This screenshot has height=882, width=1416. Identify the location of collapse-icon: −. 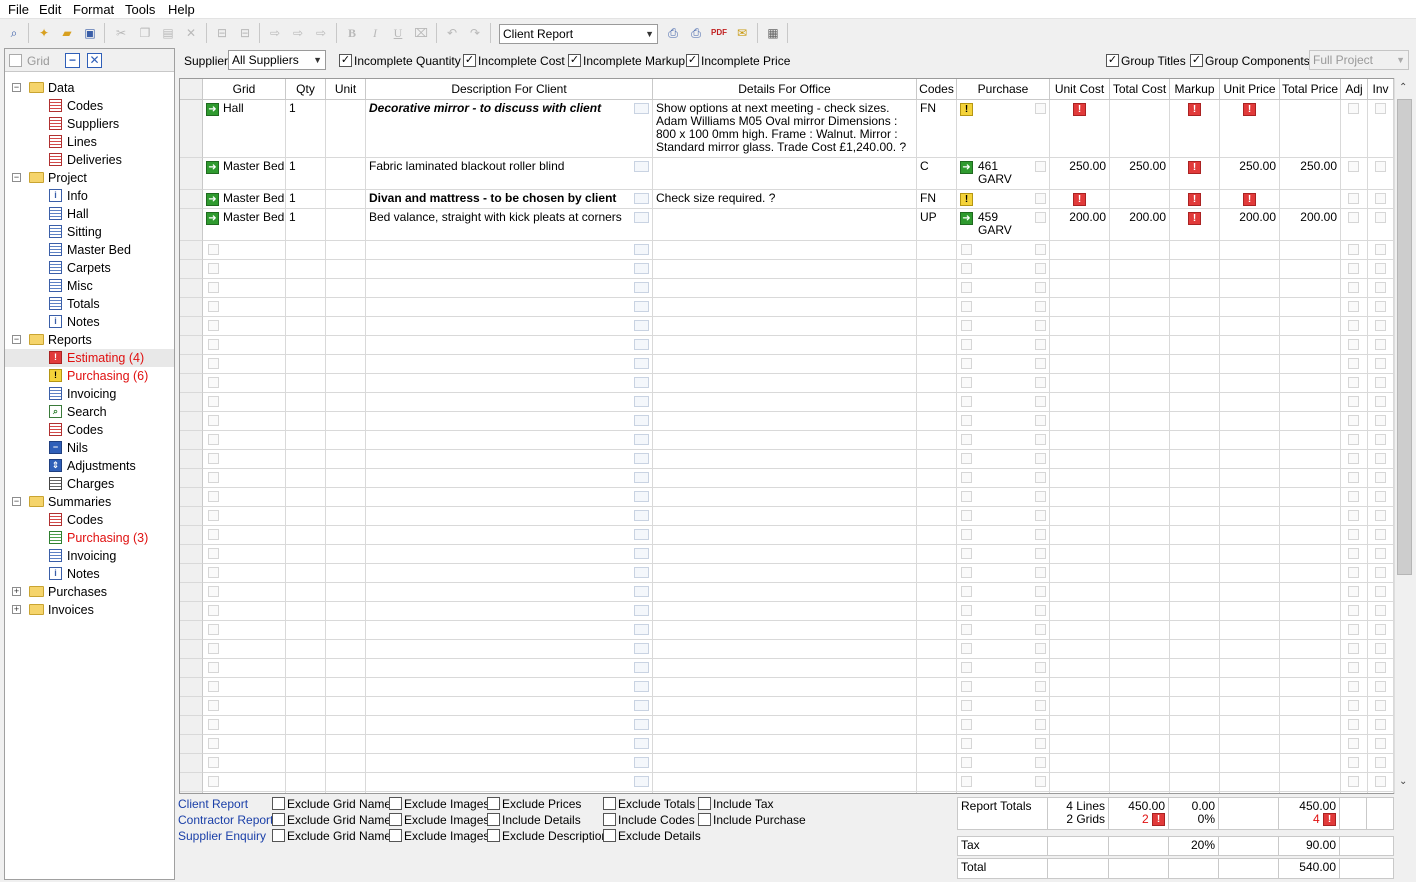
(16, 501).